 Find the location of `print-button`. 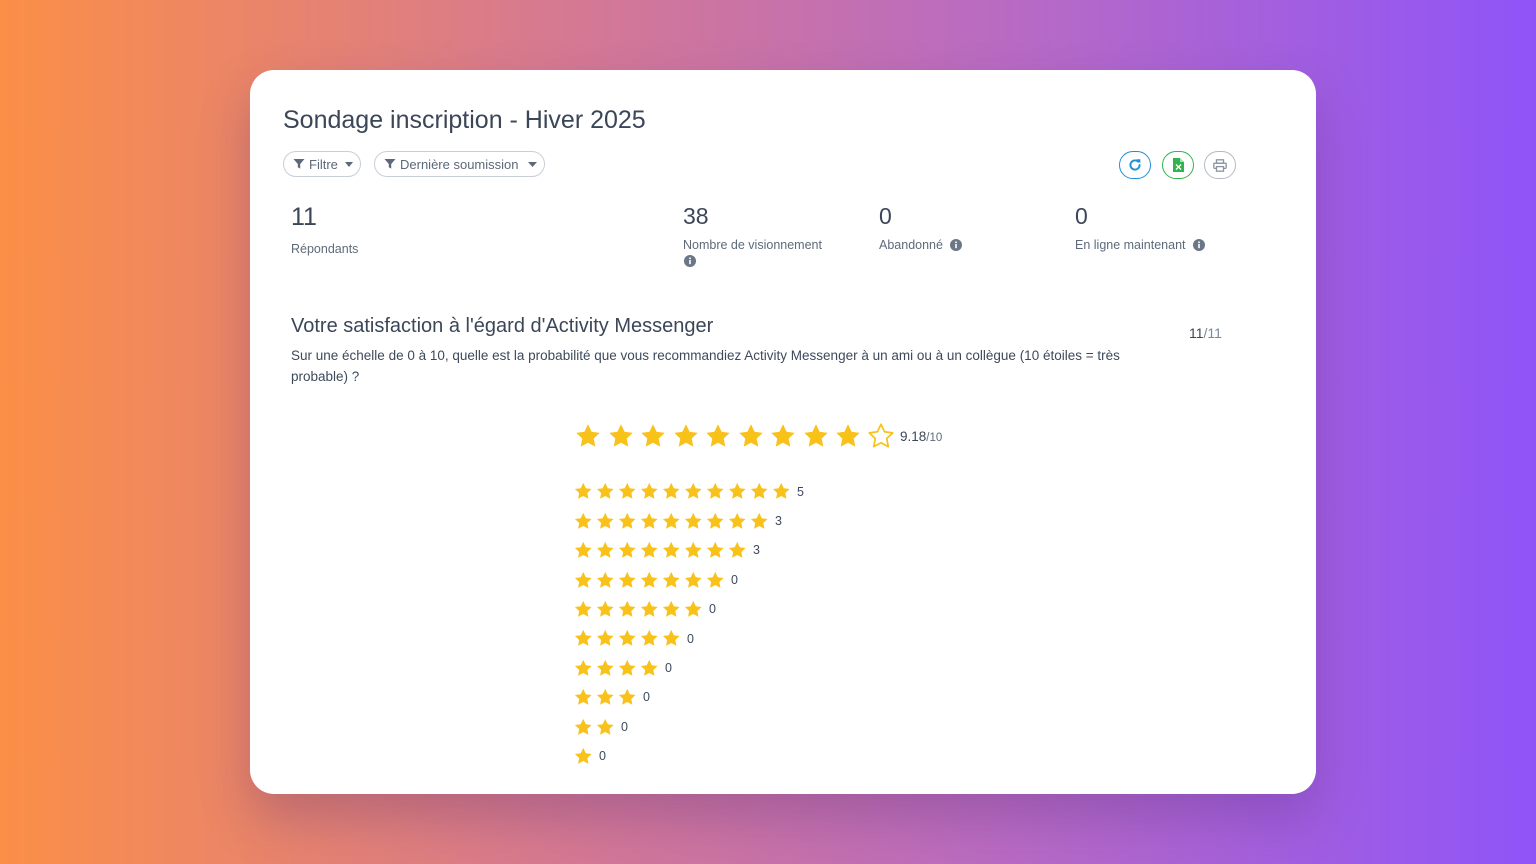

print-button is located at coordinates (1220, 165).